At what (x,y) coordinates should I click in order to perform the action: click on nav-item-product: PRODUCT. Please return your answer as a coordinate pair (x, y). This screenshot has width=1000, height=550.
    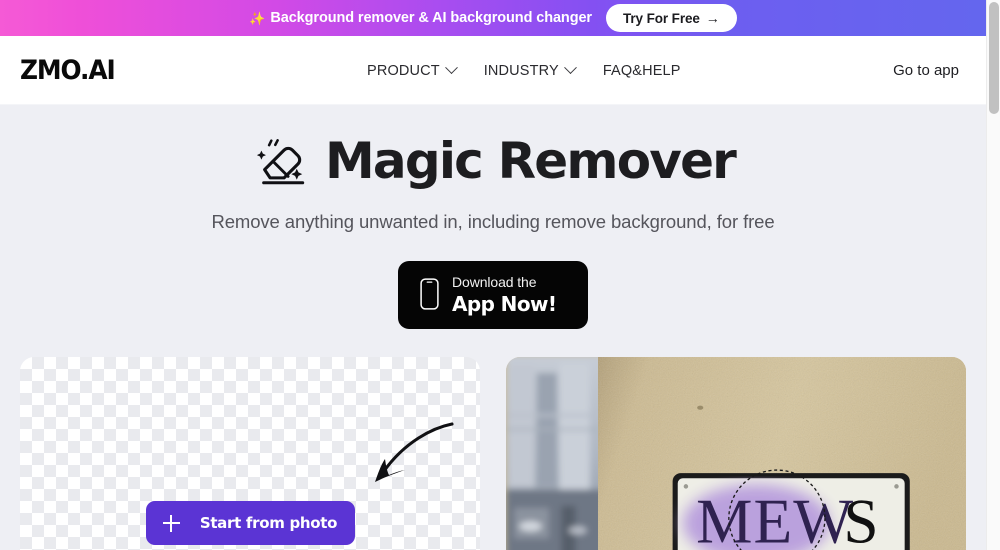
    Looking at the image, I should click on (412, 70).